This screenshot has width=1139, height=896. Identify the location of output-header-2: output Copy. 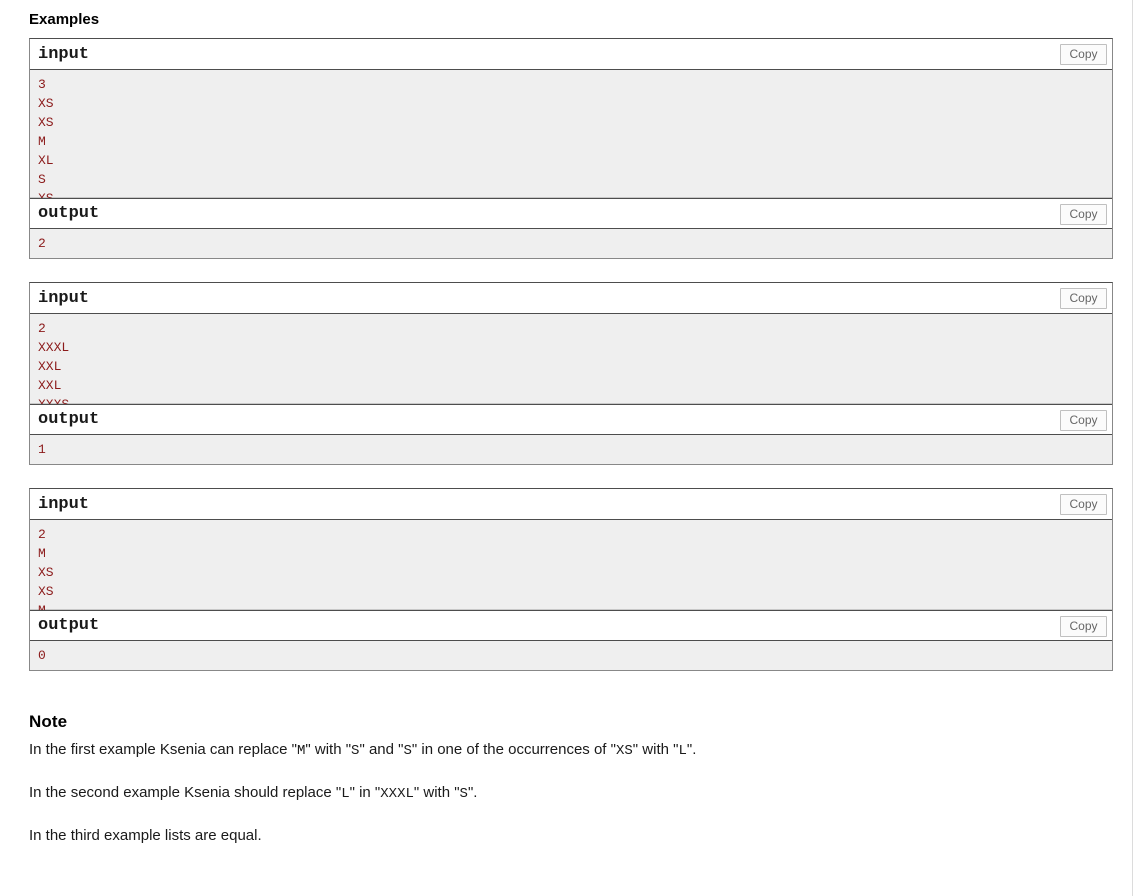
(571, 419).